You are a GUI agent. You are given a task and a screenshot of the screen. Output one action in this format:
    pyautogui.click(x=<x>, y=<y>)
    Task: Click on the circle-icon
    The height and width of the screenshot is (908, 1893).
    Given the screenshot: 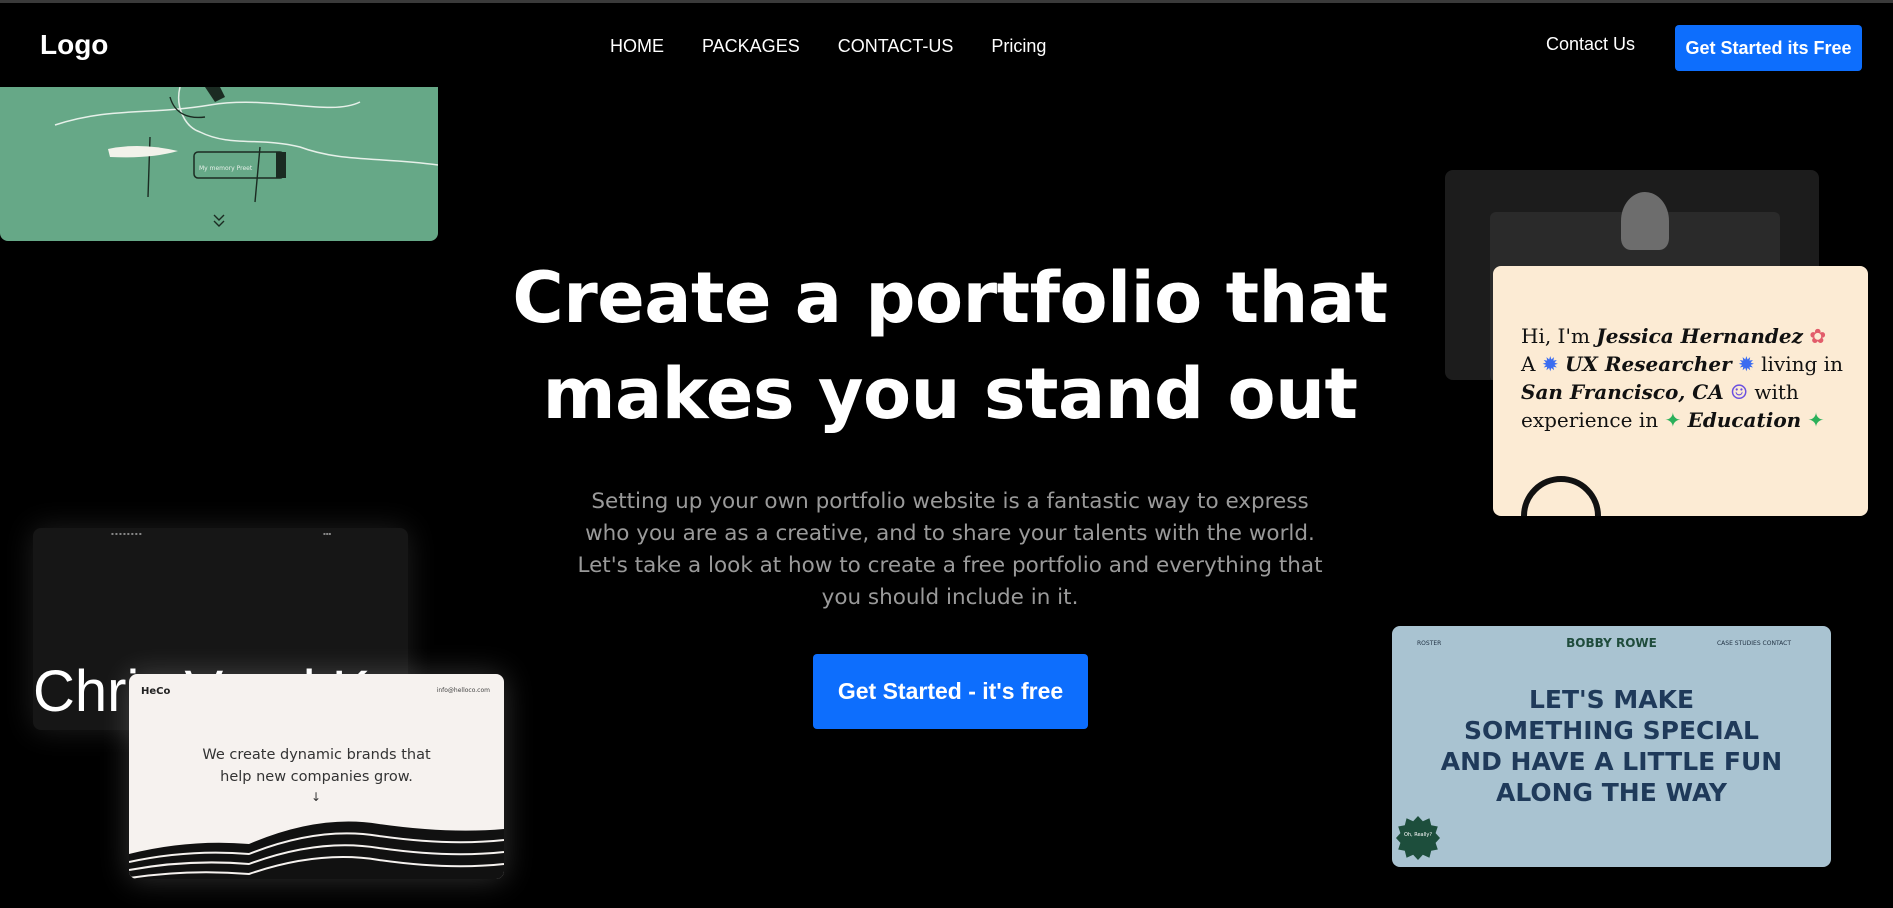 What is the action you would take?
    pyautogui.click(x=1561, y=496)
    